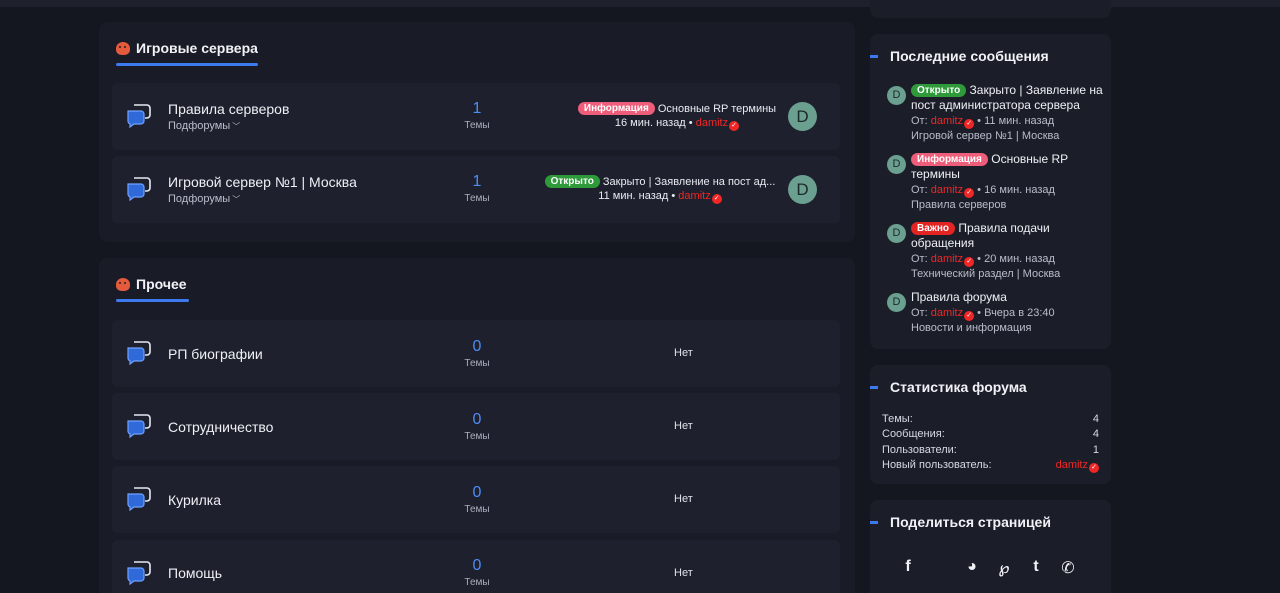  I want to click on facebook-icon: f, so click(908, 568).